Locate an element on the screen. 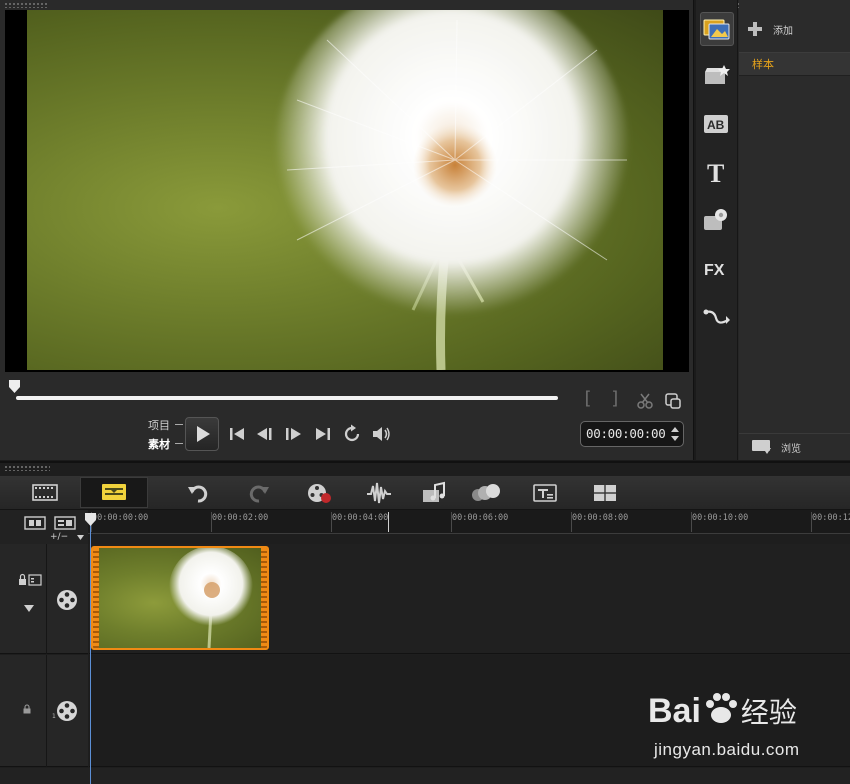  lock-ripple-icon is located at coordinates (30, 580).